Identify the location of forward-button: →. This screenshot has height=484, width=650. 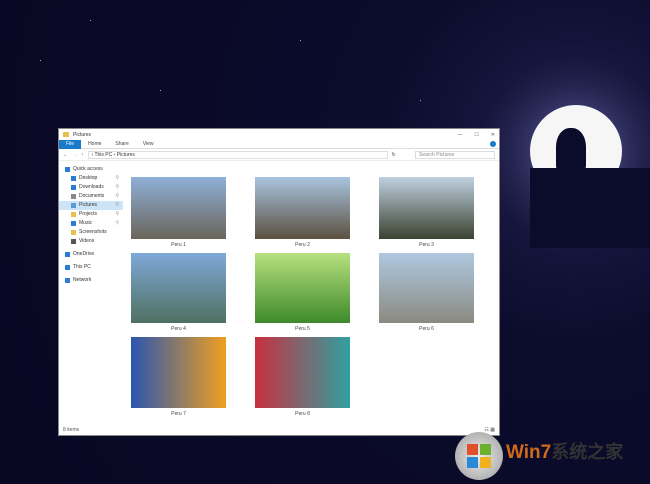
(74, 155).